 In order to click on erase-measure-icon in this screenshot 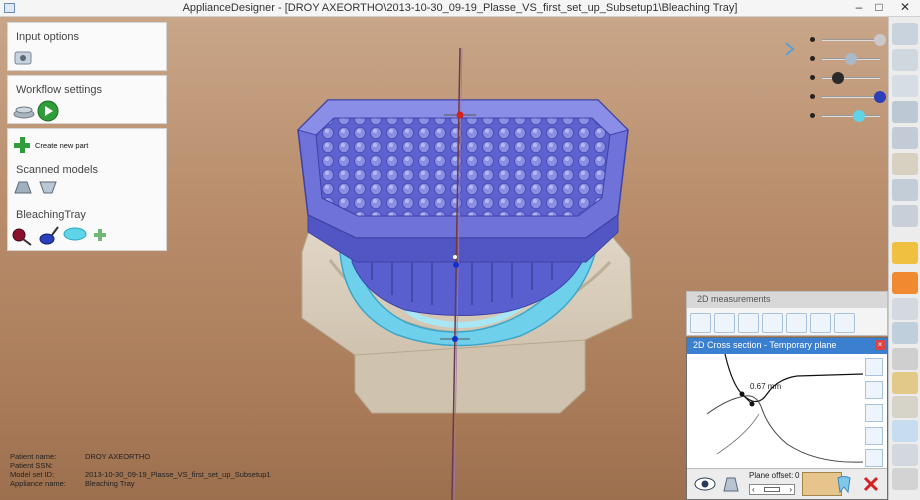, I will do `click(874, 436)`.